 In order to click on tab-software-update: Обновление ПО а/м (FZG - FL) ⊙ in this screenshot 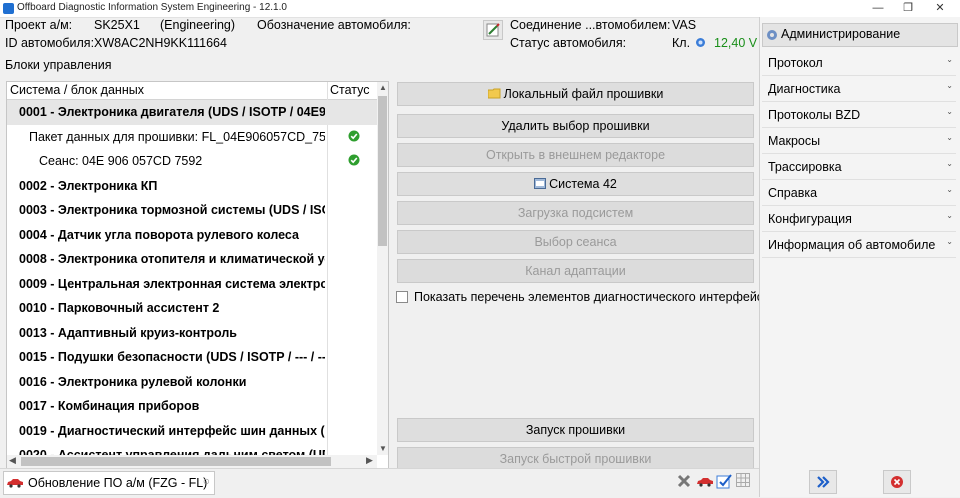, I will do `click(109, 483)`.